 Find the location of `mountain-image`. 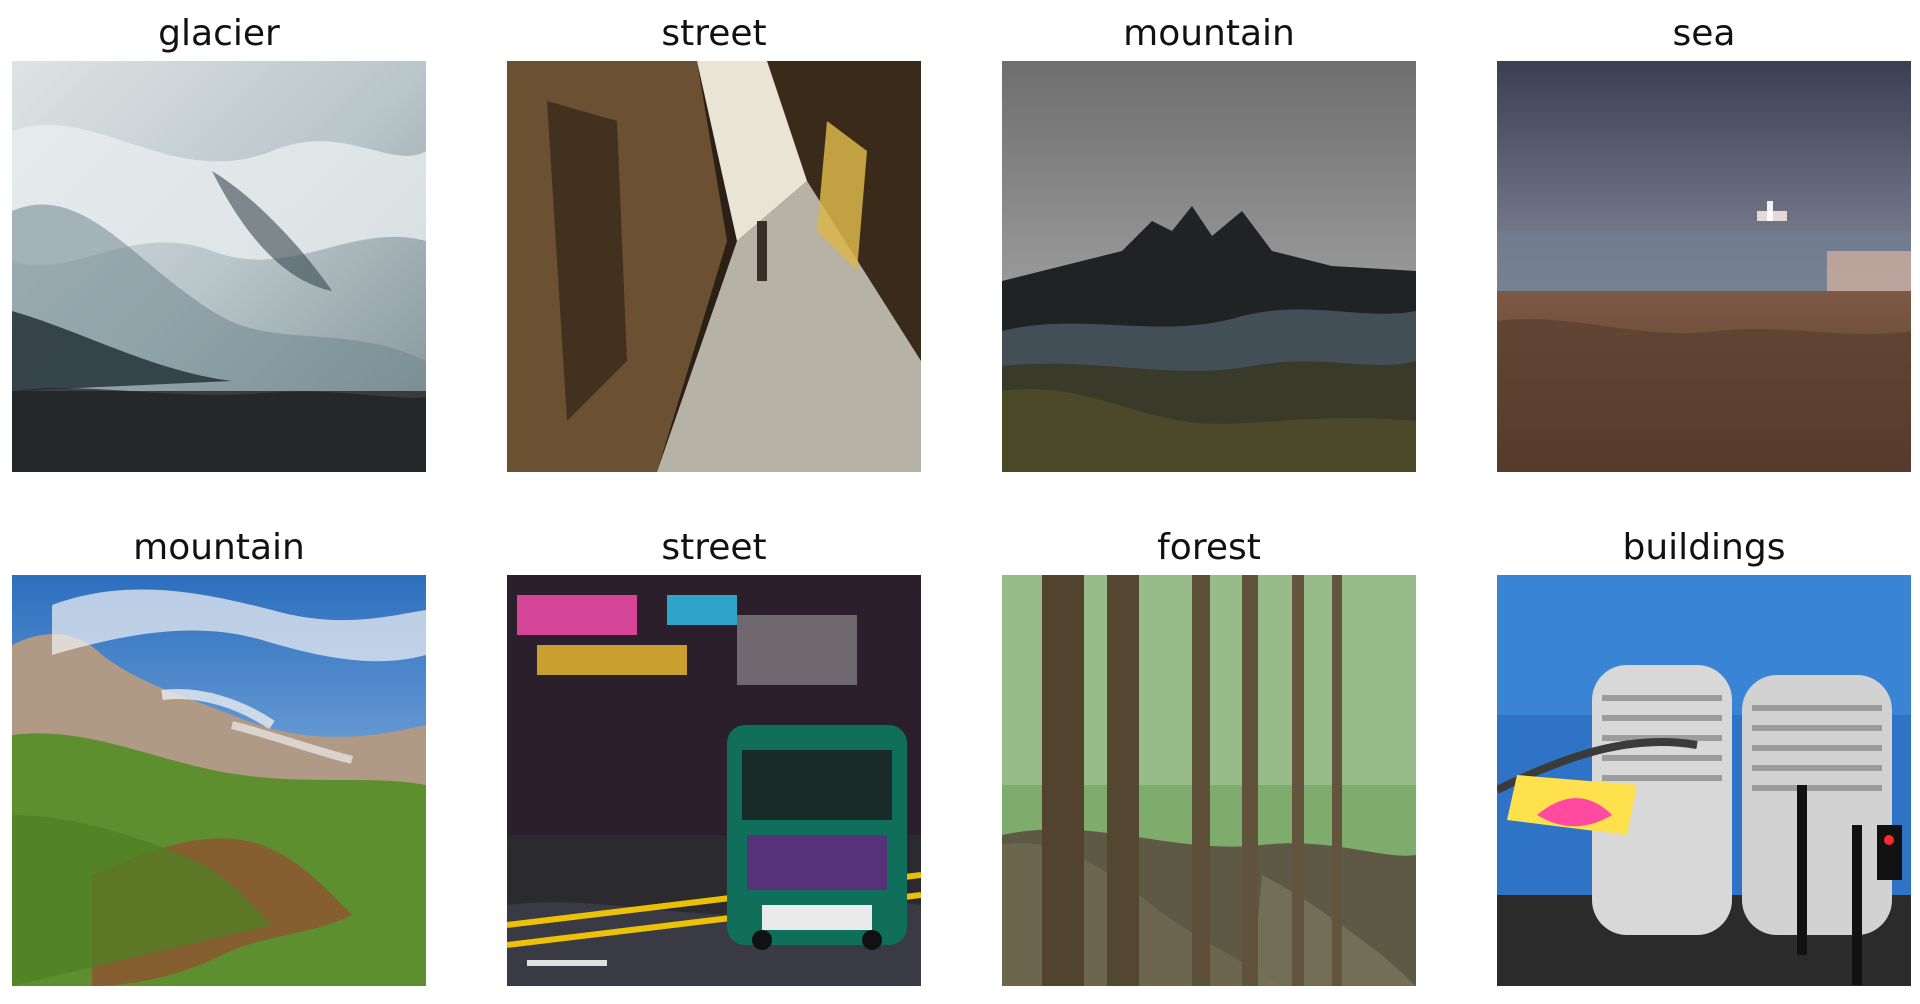

mountain-image is located at coordinates (1209, 266).